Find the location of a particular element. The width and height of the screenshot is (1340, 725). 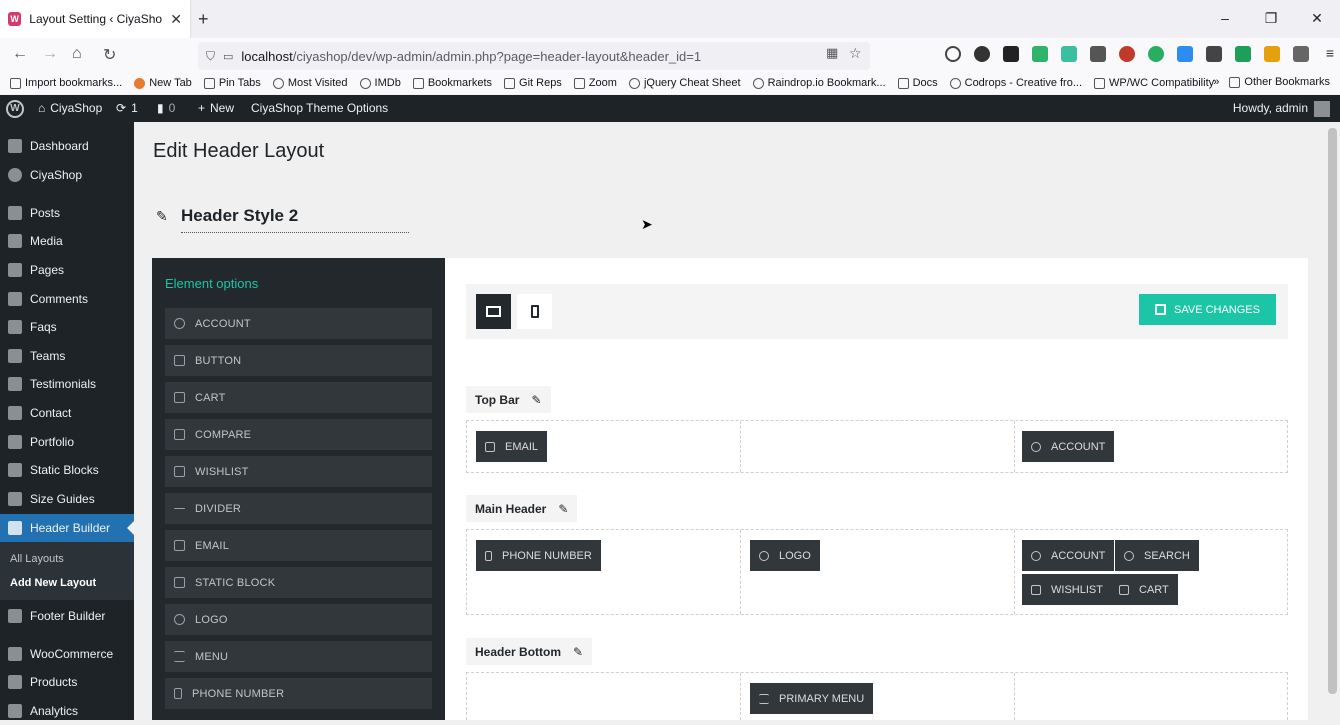

chip-logo: LOGO is located at coordinates (785, 555).